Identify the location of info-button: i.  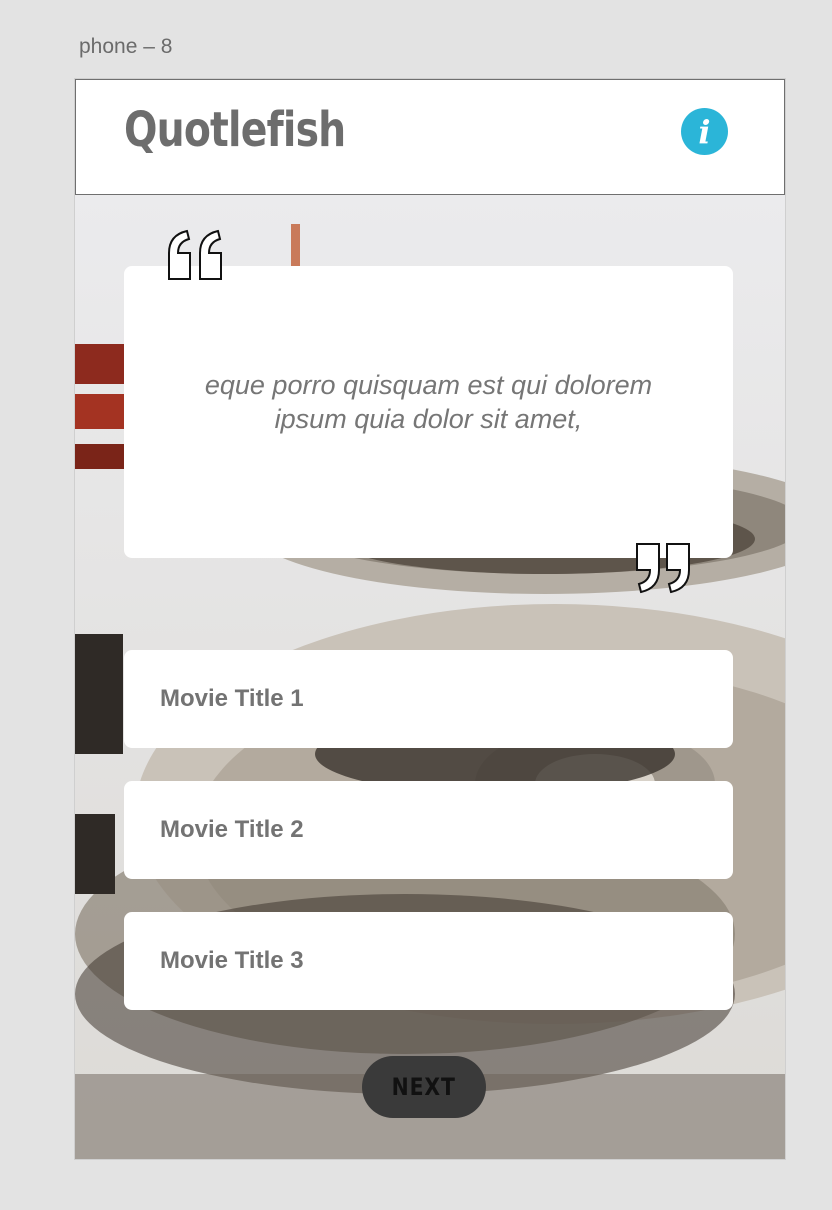
(704, 131).